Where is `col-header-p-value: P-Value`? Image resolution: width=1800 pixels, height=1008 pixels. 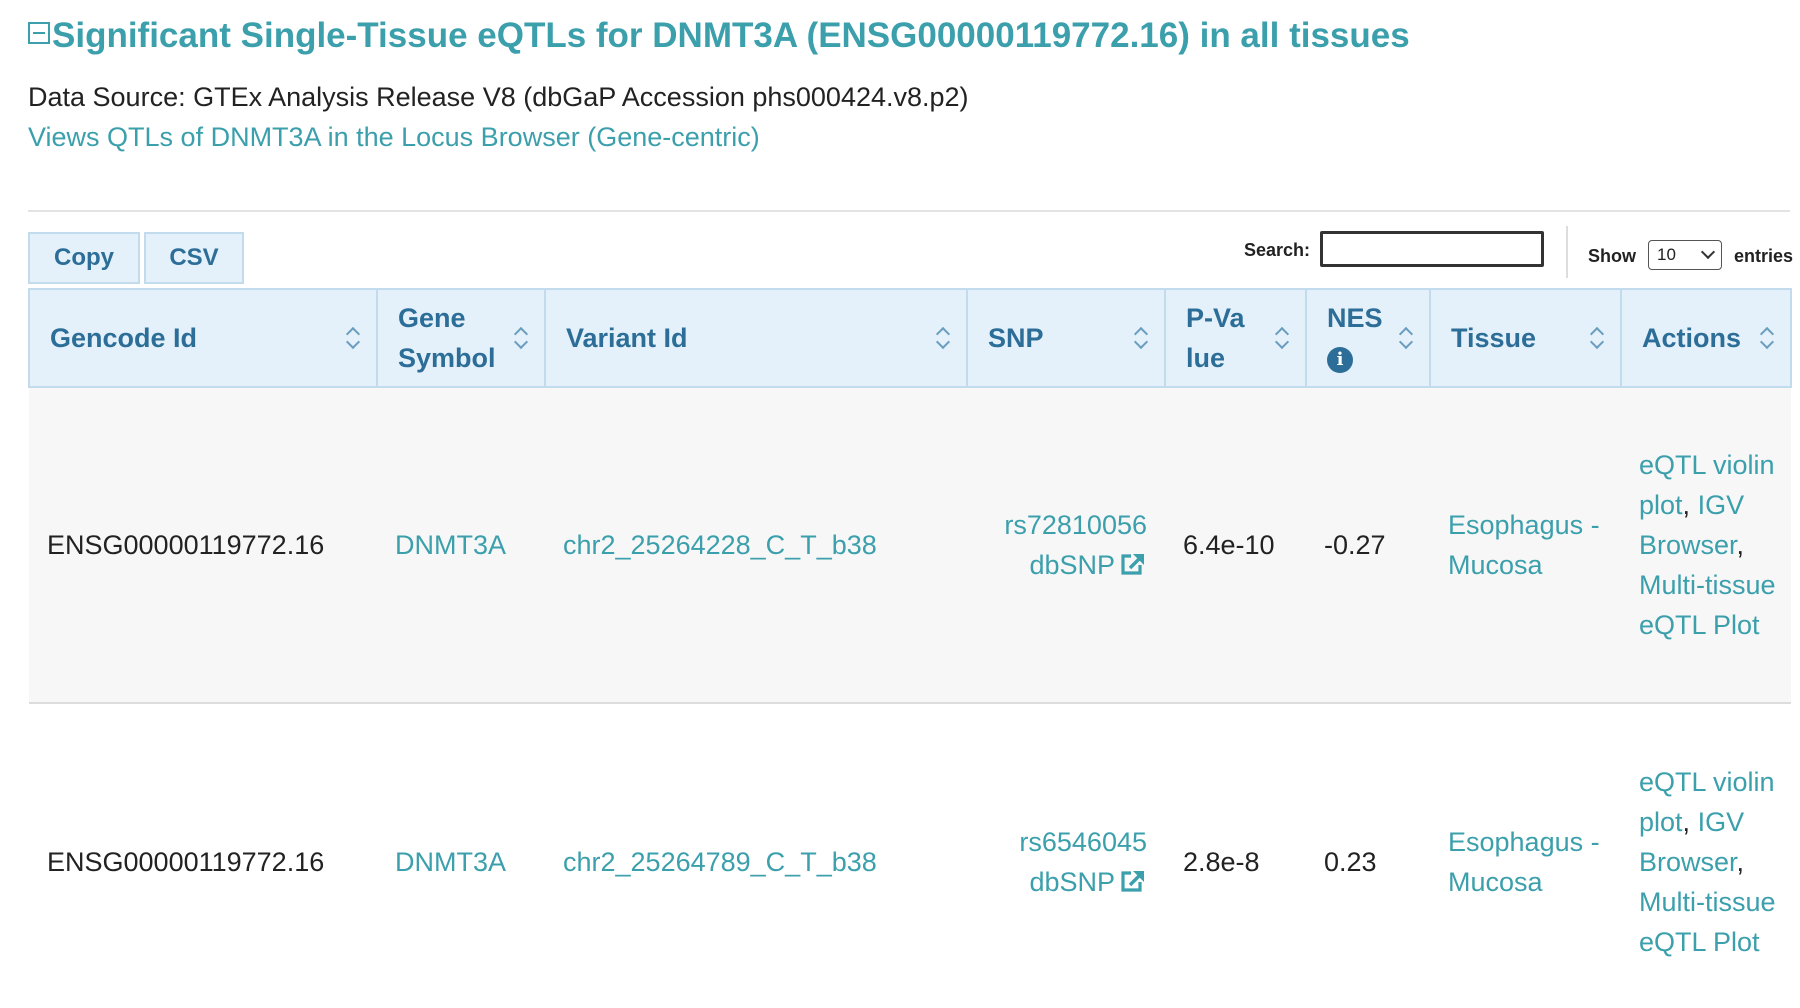 col-header-p-value: P-Value is located at coordinates (1235, 338).